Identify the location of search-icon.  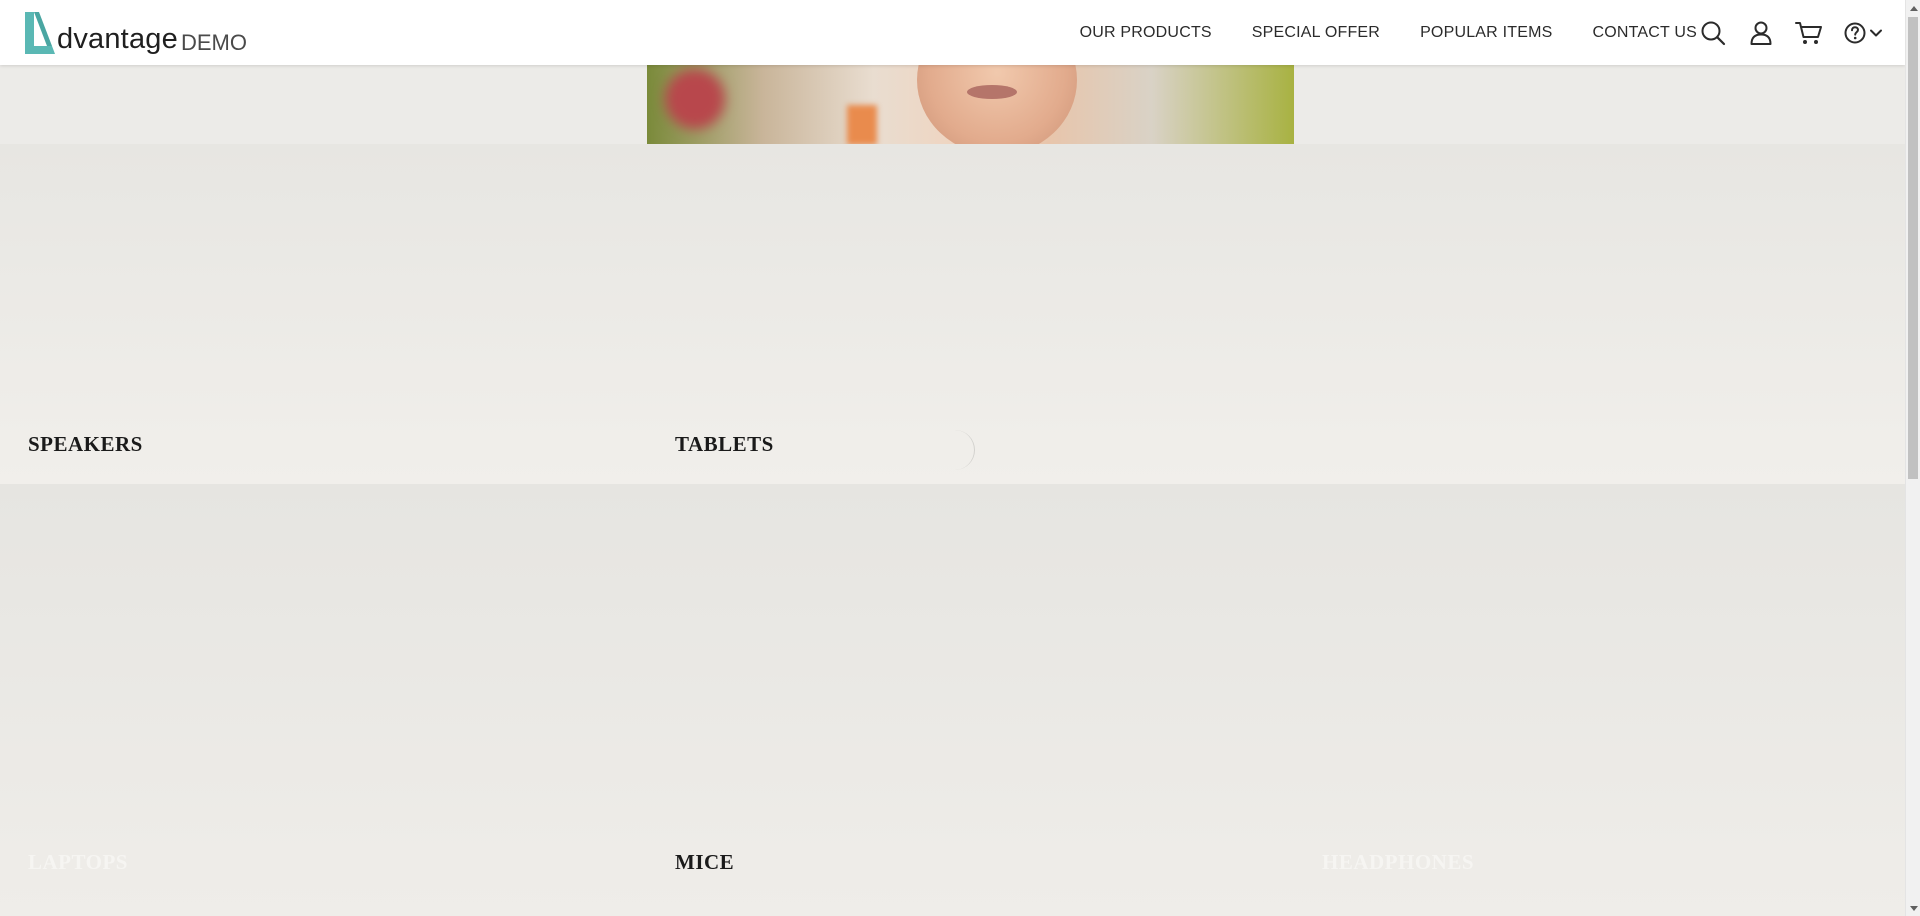
(1713, 33).